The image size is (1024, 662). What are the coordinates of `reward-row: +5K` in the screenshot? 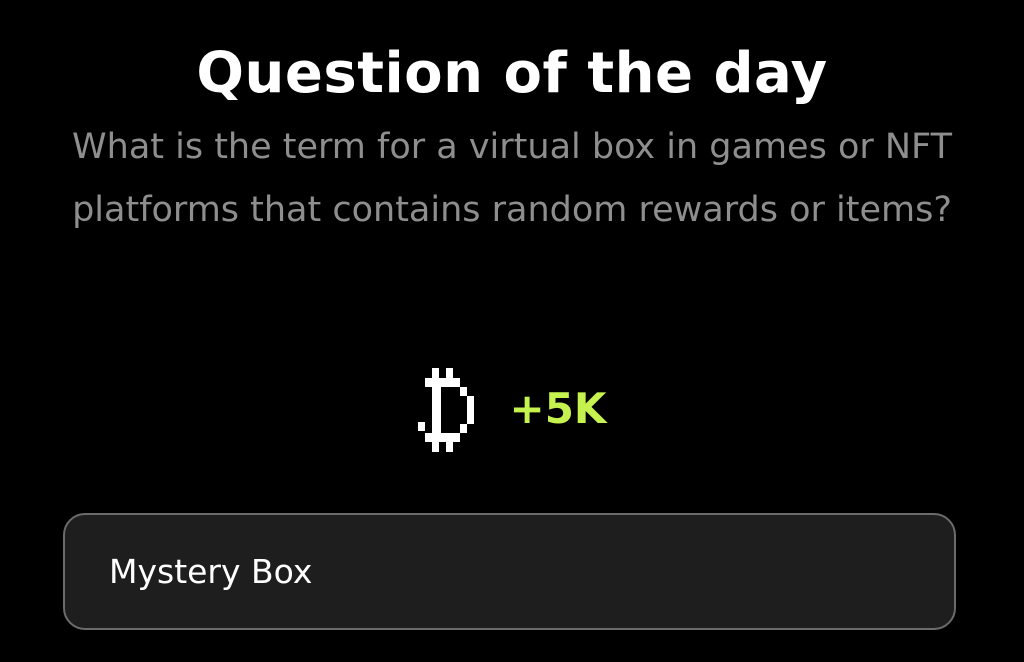 It's located at (512, 410).